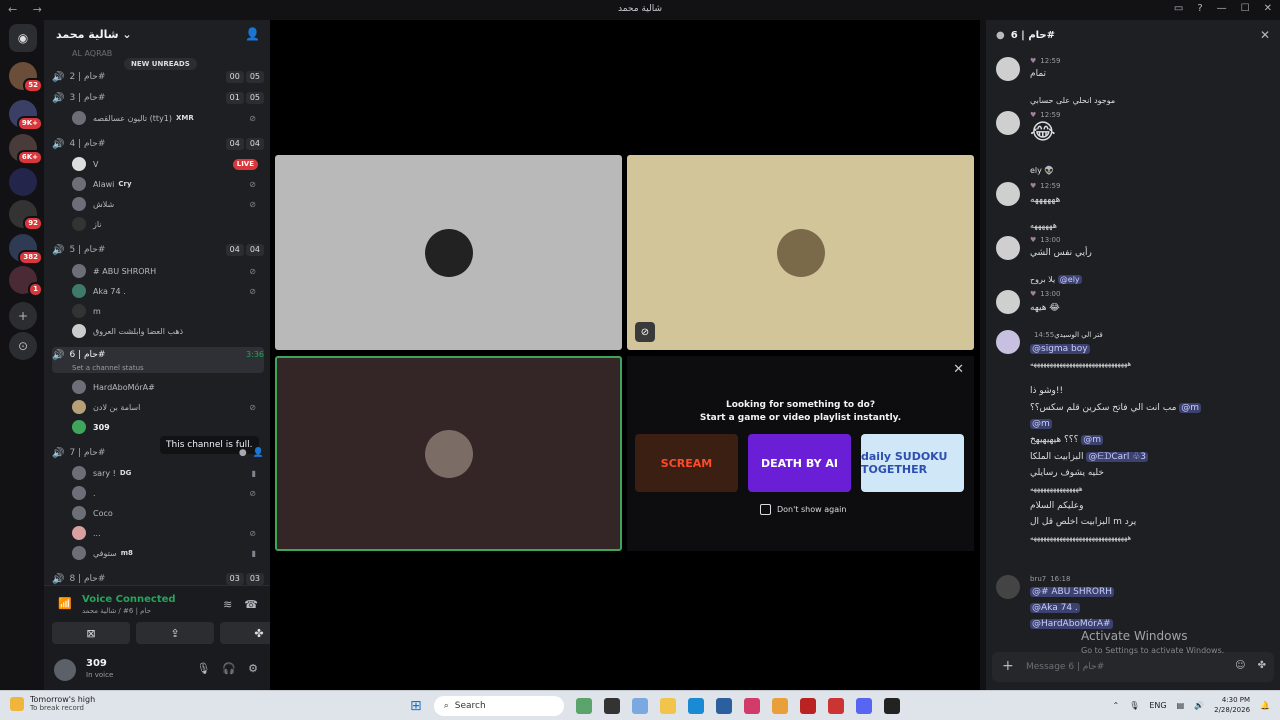 This screenshot has height=720, width=1280. I want to click on mention: @Aka 74 ., so click(1055, 608).